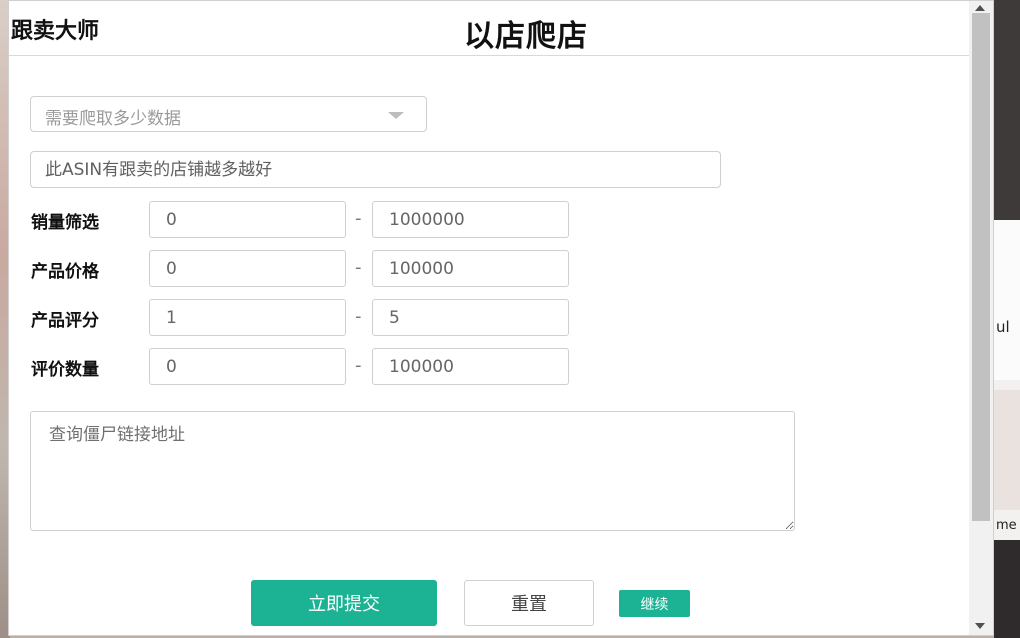  I want to click on price-max-input, so click(470, 268).